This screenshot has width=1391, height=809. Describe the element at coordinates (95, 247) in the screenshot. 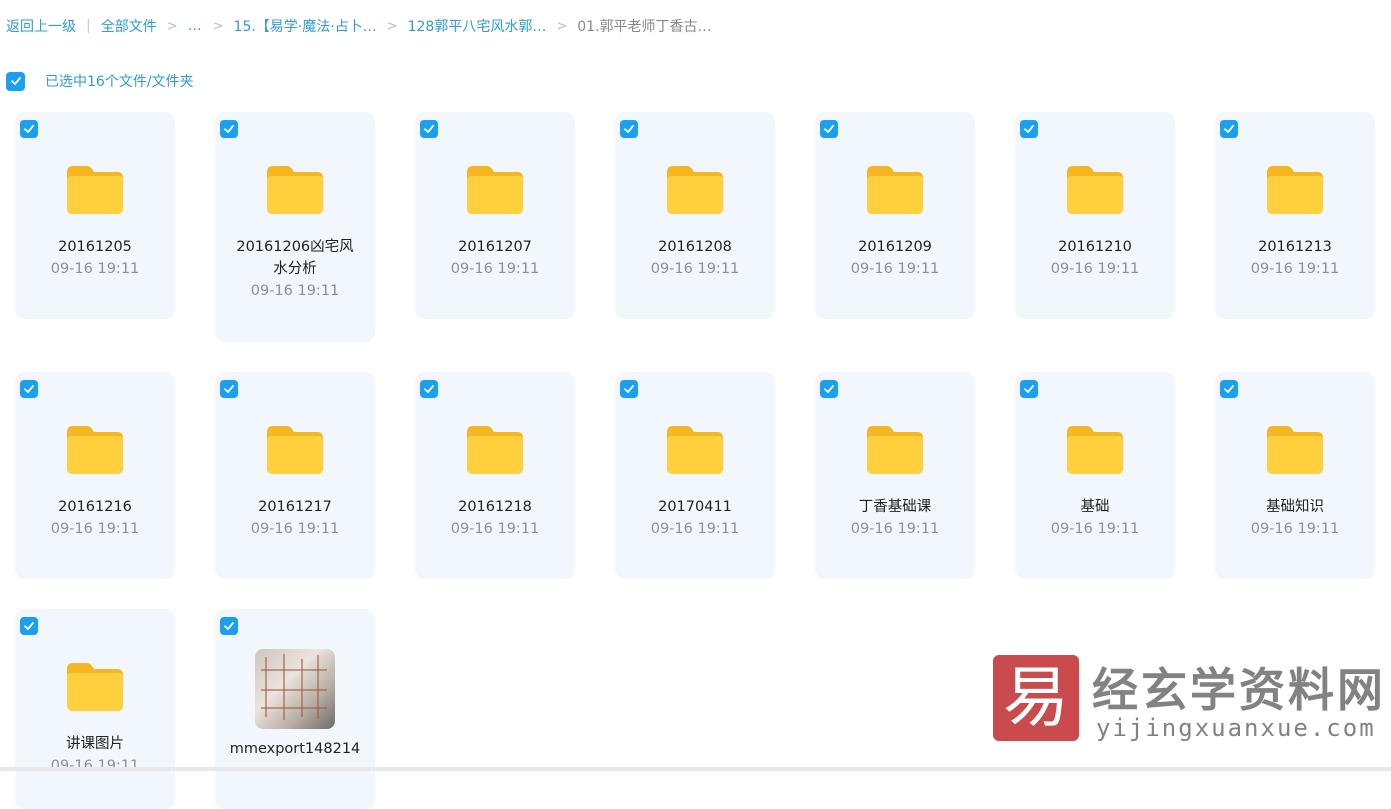

I see `file-name: 20161205` at that location.